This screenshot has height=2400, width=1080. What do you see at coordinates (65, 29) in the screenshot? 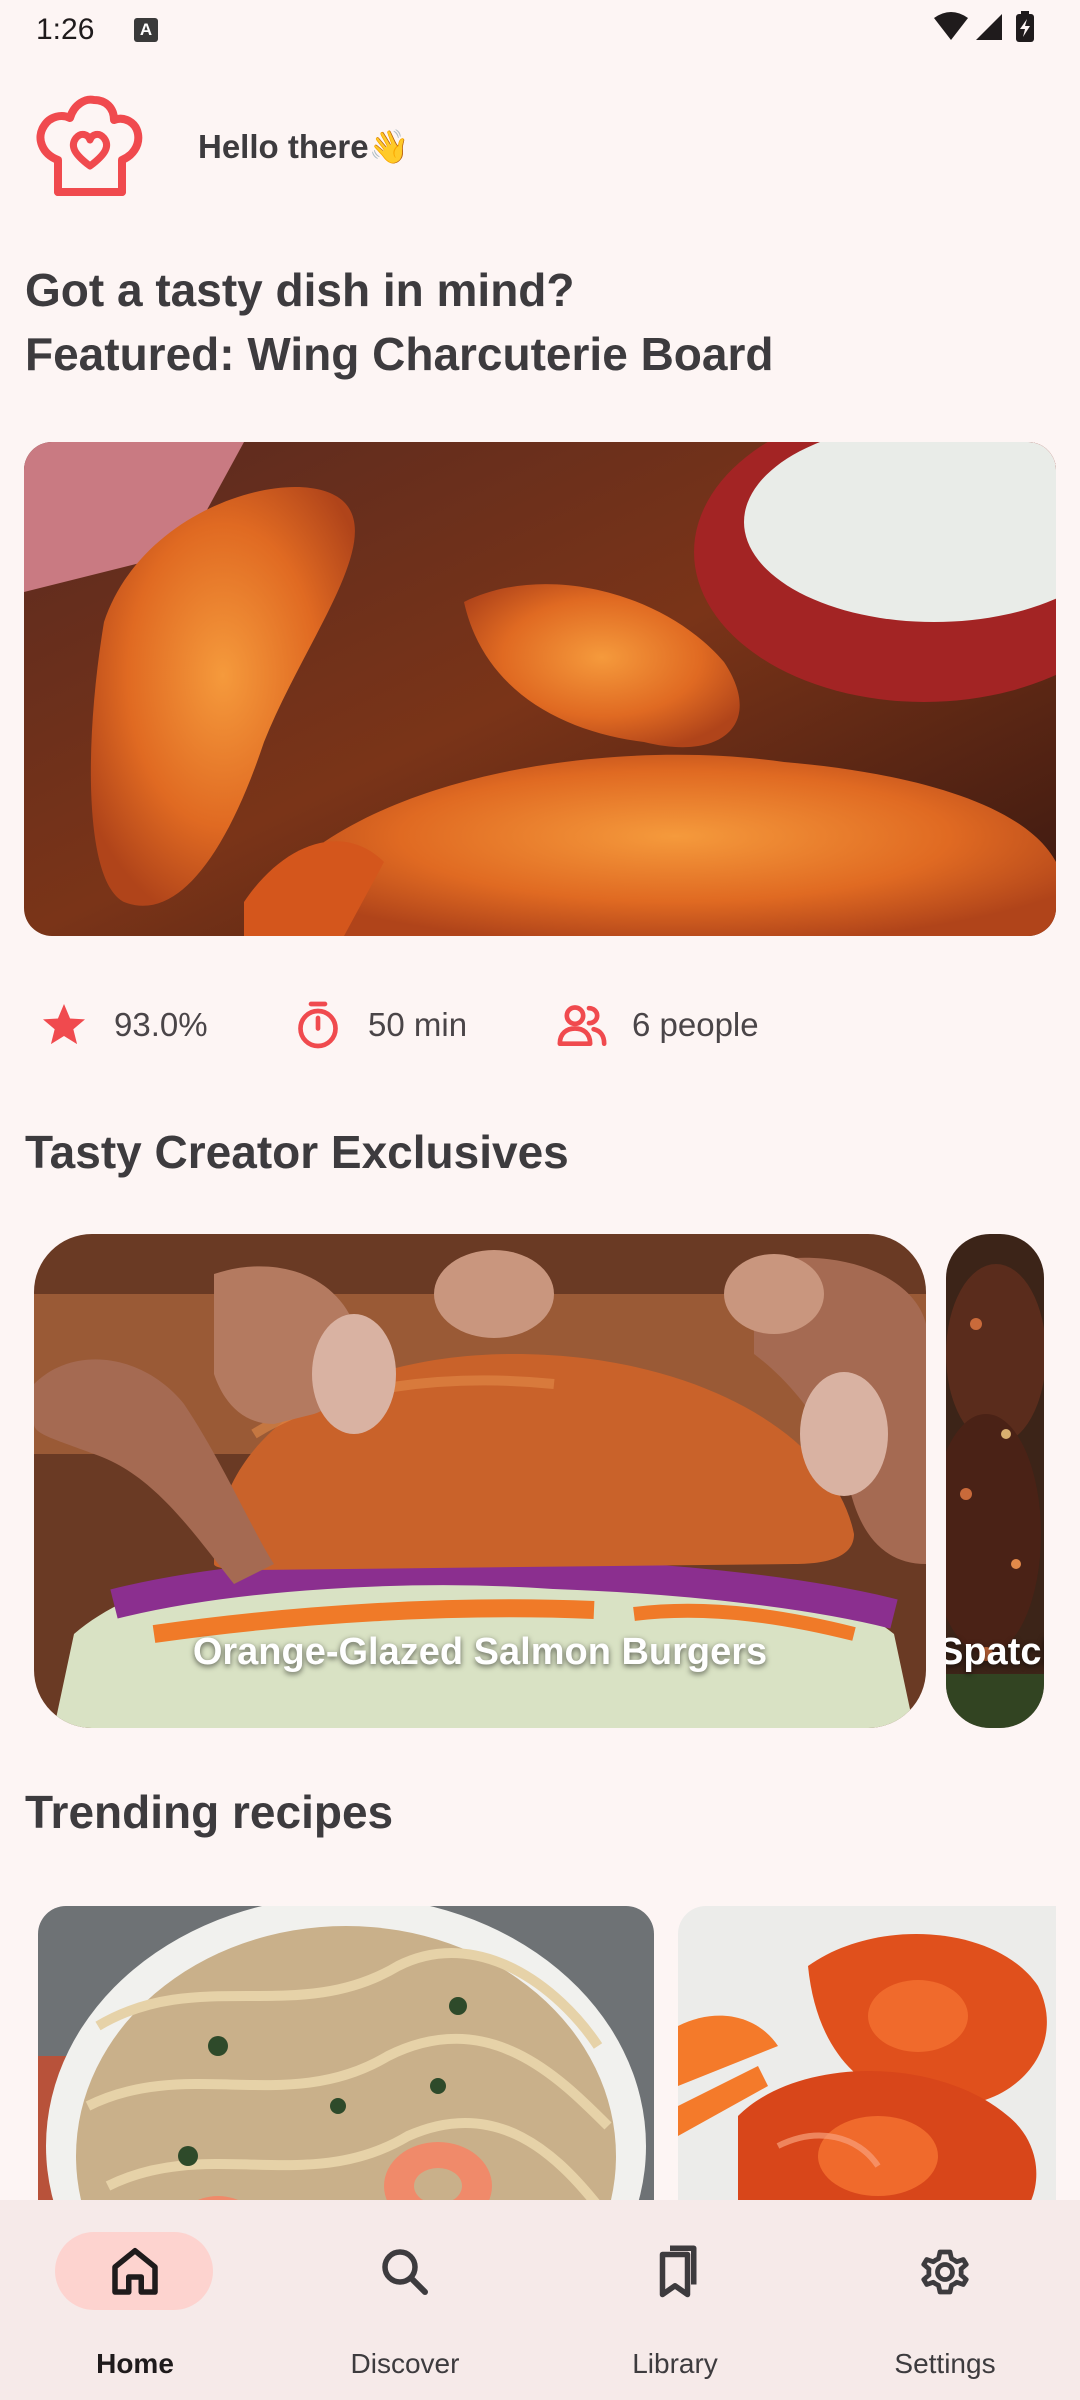
I see `status-time: 1:26` at bounding box center [65, 29].